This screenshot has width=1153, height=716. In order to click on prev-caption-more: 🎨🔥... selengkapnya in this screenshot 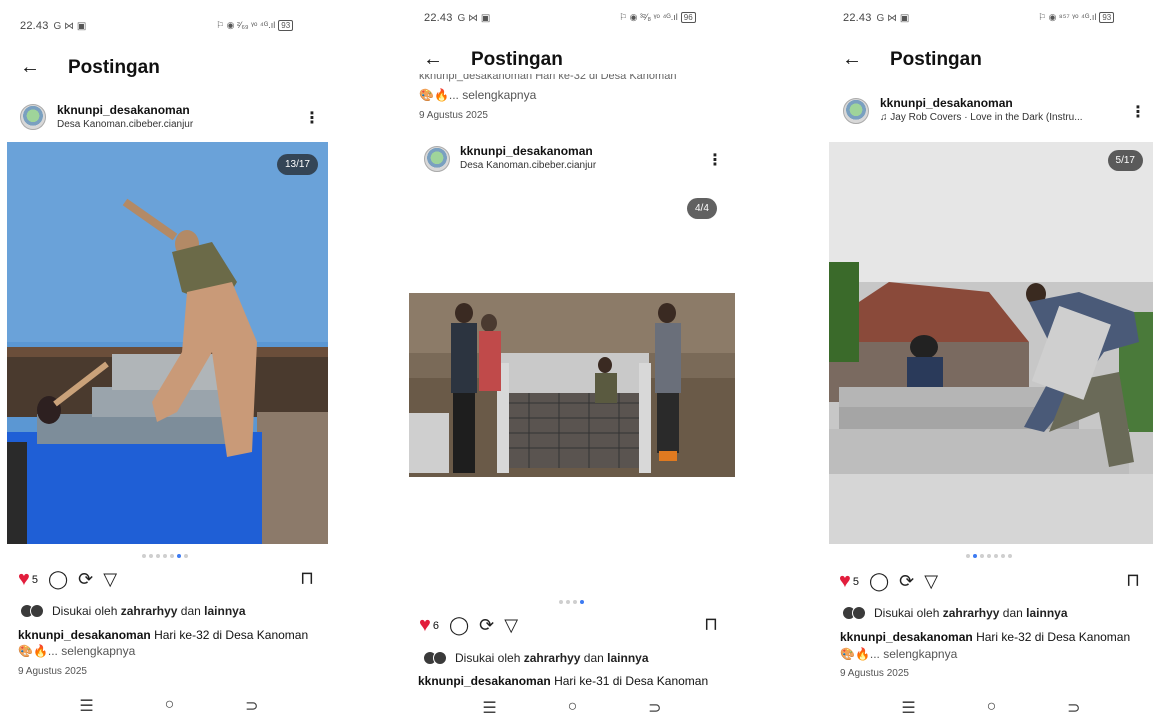, I will do `click(477, 95)`.